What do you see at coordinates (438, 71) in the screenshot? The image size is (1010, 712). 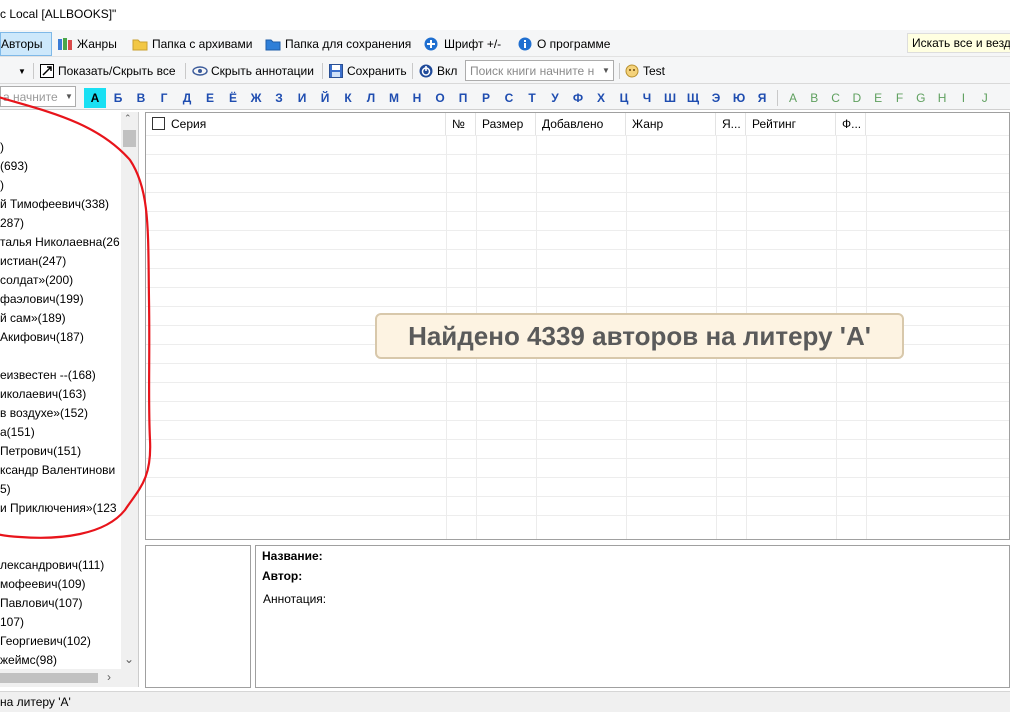 I see `power-toggle-button: Вкл` at bounding box center [438, 71].